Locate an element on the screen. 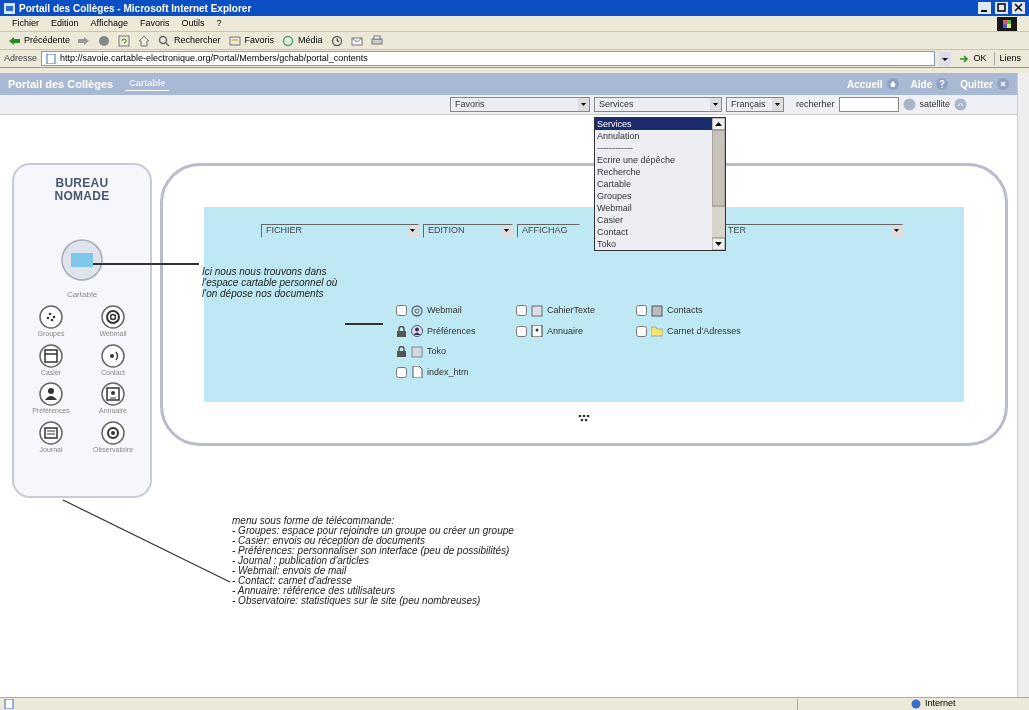 Image resolution: width=1029 pixels, height=710 pixels. dropdown-option: Annulation is located at coordinates (653, 136).